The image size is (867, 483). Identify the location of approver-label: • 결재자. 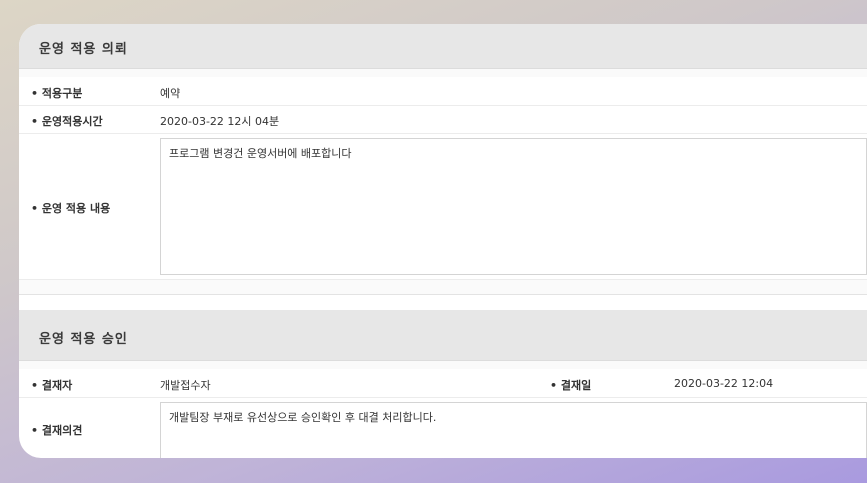
(52, 385).